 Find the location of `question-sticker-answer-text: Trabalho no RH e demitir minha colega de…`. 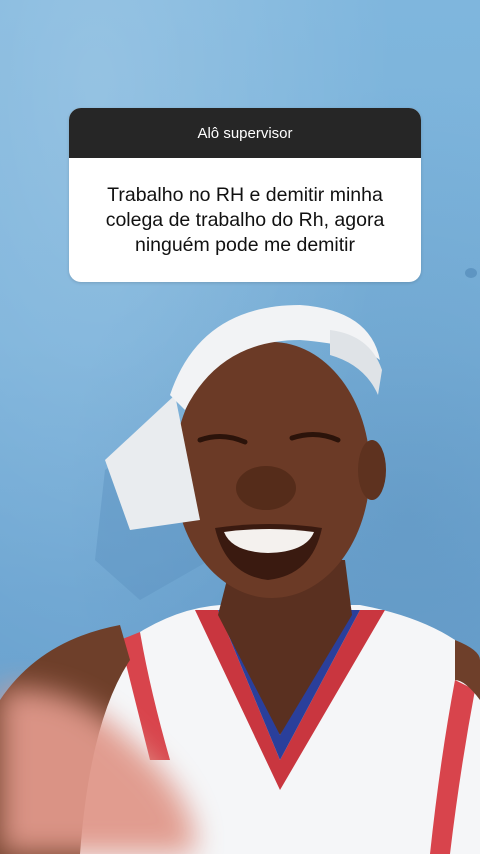

question-sticker-answer-text: Trabalho no RH e demitir minha colega de… is located at coordinates (245, 219).